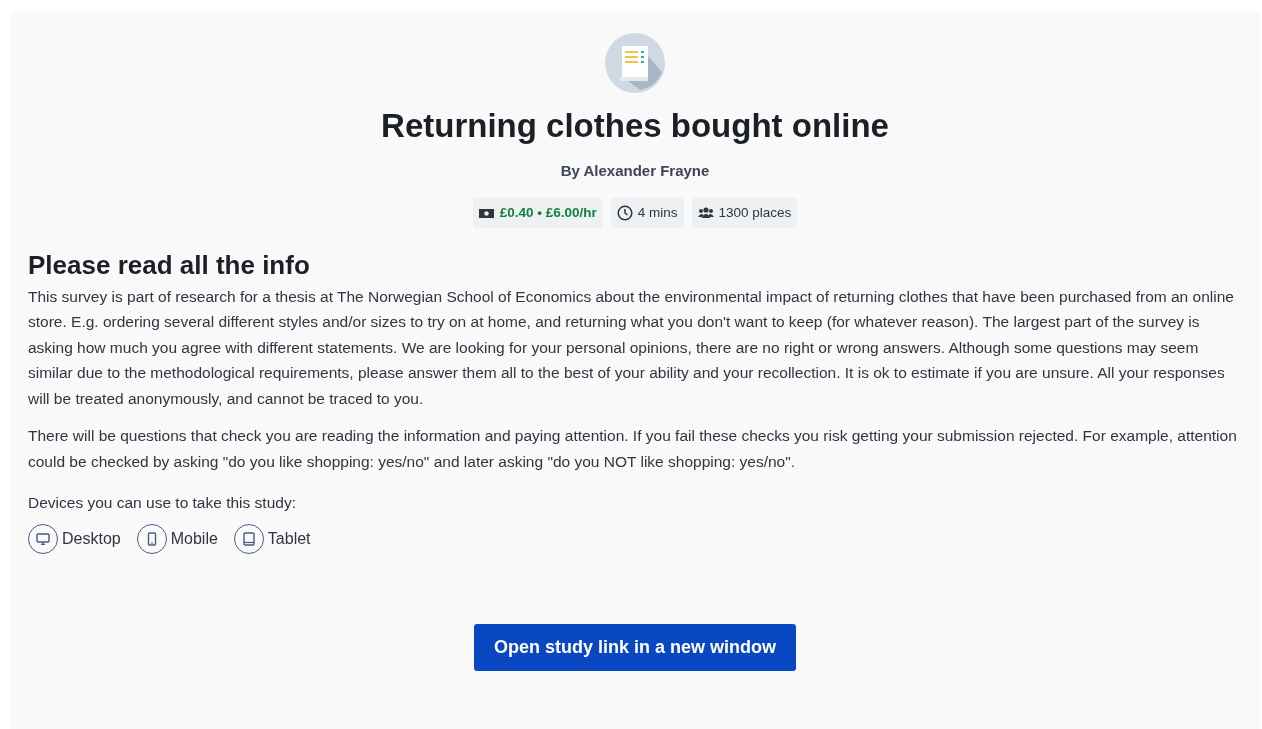 The width and height of the screenshot is (1262, 729). Describe the element at coordinates (657, 213) in the screenshot. I see `tag-label: 4 mins` at that location.